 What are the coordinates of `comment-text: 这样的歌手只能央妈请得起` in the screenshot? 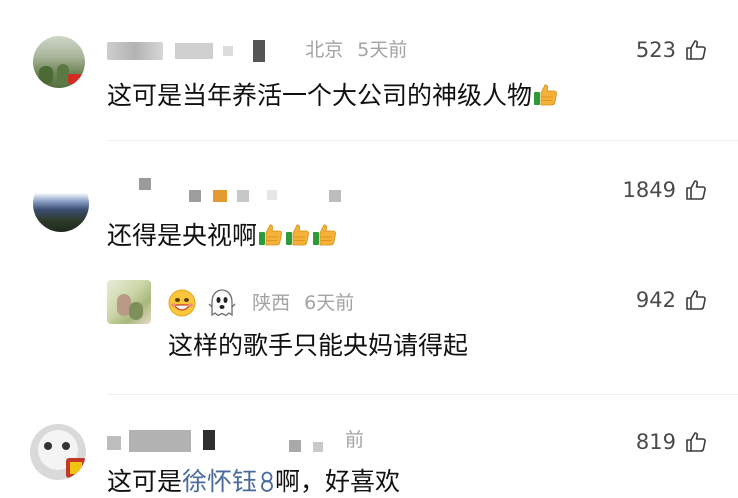 It's located at (318, 345).